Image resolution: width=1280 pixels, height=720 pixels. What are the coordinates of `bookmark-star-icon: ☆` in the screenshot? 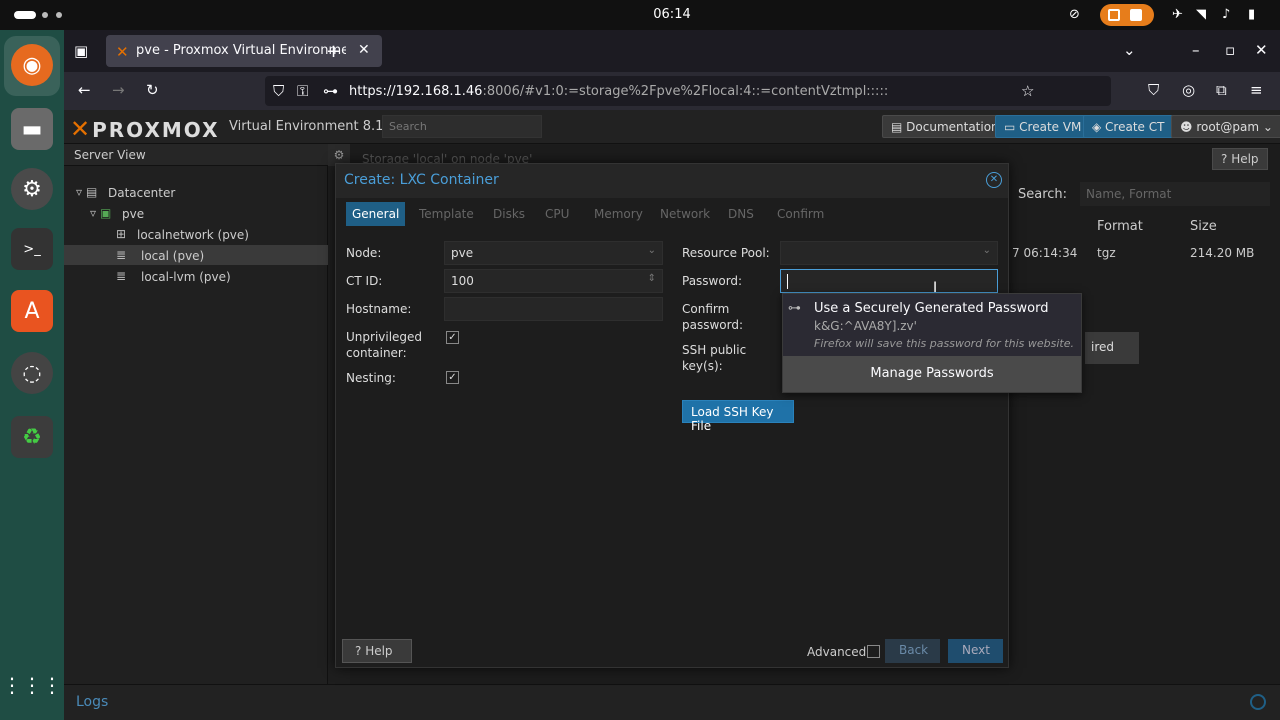 It's located at (1027, 91).